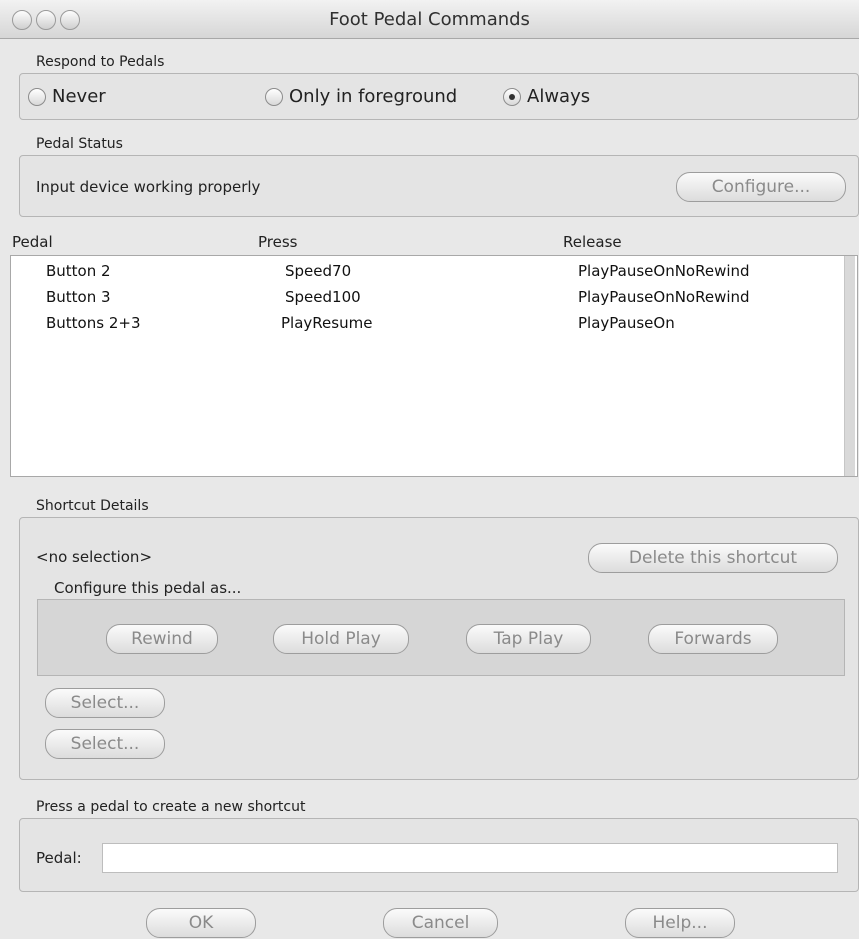  I want to click on title-bar: Foot Pedal Commands, so click(429, 19).